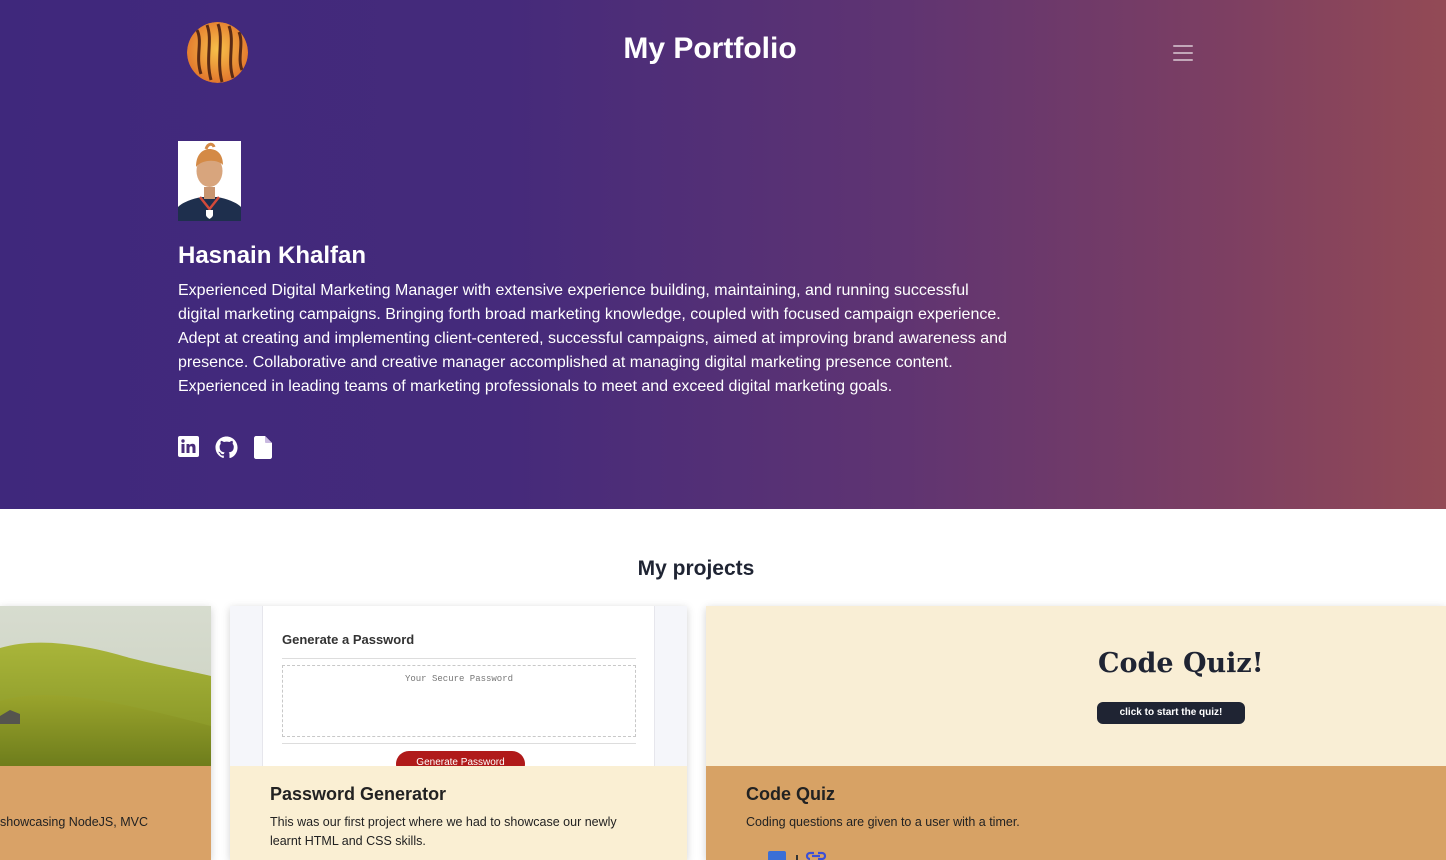  I want to click on projects-heading: My projects, so click(696, 568).